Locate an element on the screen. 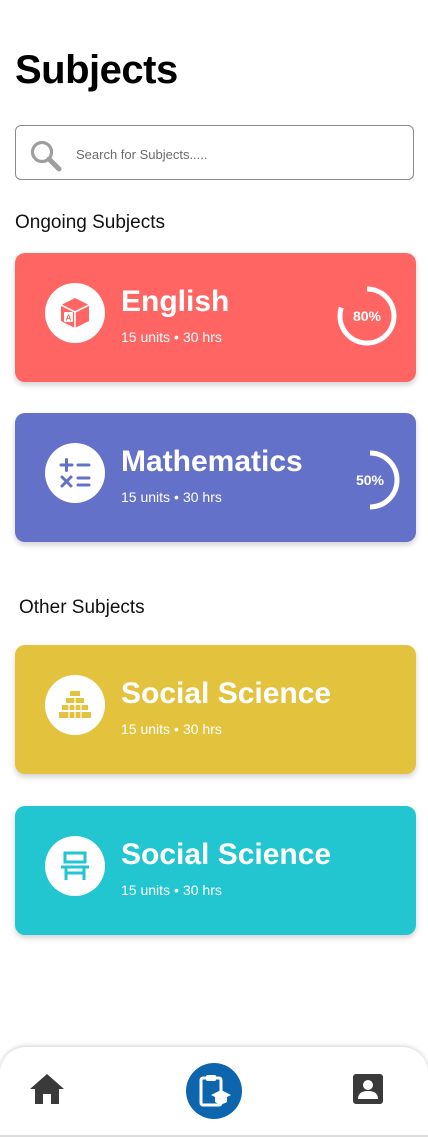 This screenshot has width=428, height=1137. math-operators-icon is located at coordinates (75, 473).